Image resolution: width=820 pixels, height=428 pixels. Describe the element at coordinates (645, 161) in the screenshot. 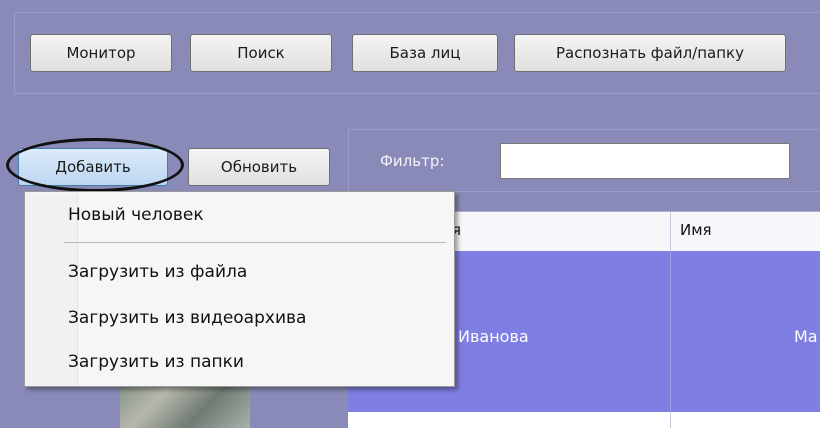

I see `filter-input` at that location.